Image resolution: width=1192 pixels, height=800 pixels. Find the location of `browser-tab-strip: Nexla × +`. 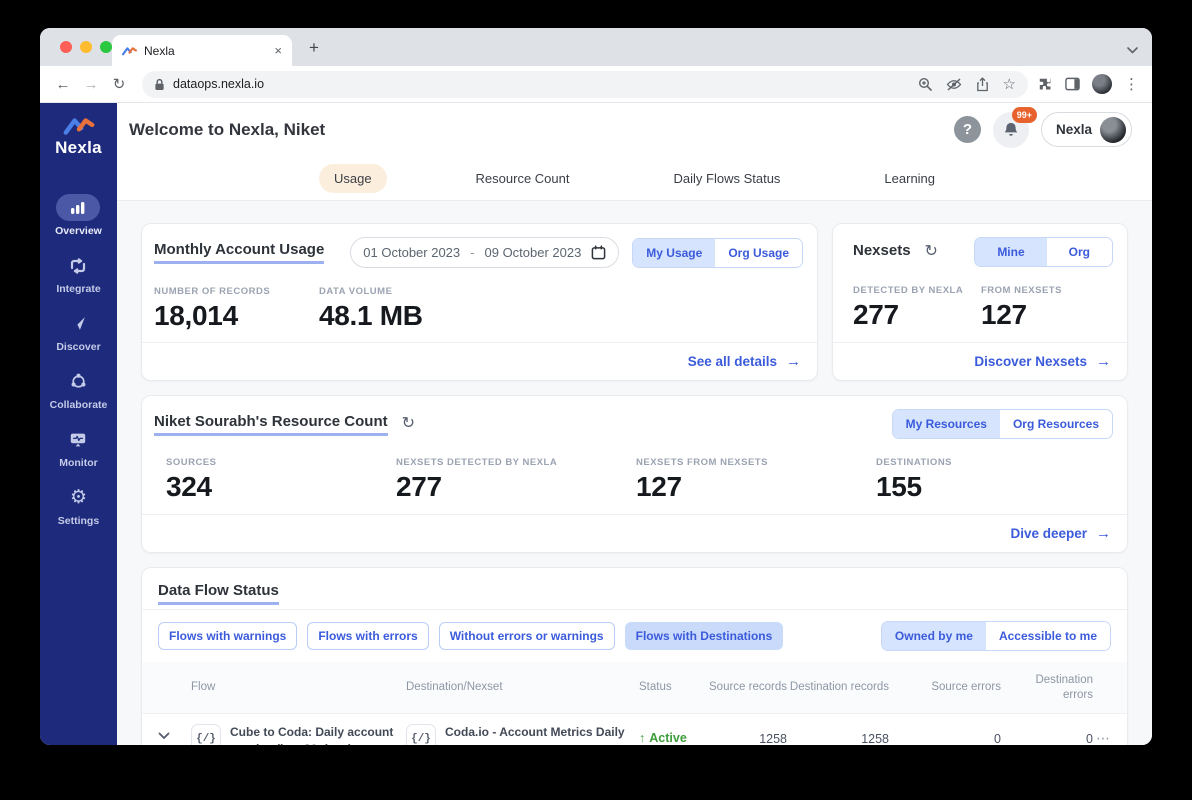

browser-tab-strip: Nexla × + is located at coordinates (596, 47).